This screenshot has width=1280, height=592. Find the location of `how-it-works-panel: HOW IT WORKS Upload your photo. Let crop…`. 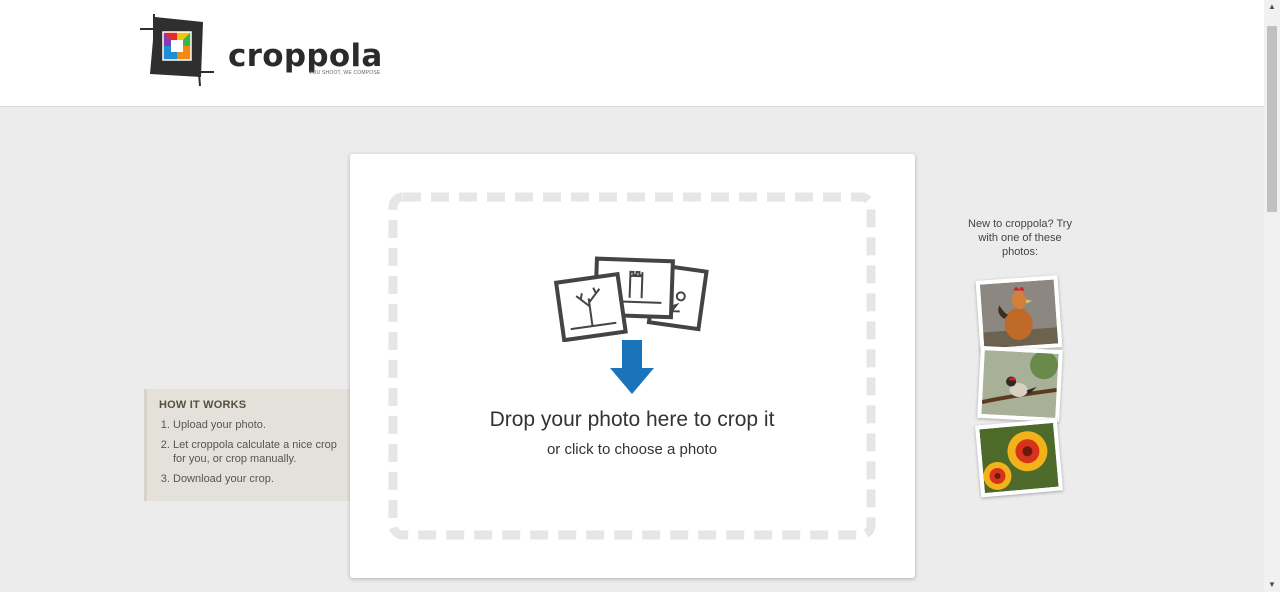

how-it-works-panel: HOW IT WORKS Upload your photo. Let crop… is located at coordinates (247, 445).